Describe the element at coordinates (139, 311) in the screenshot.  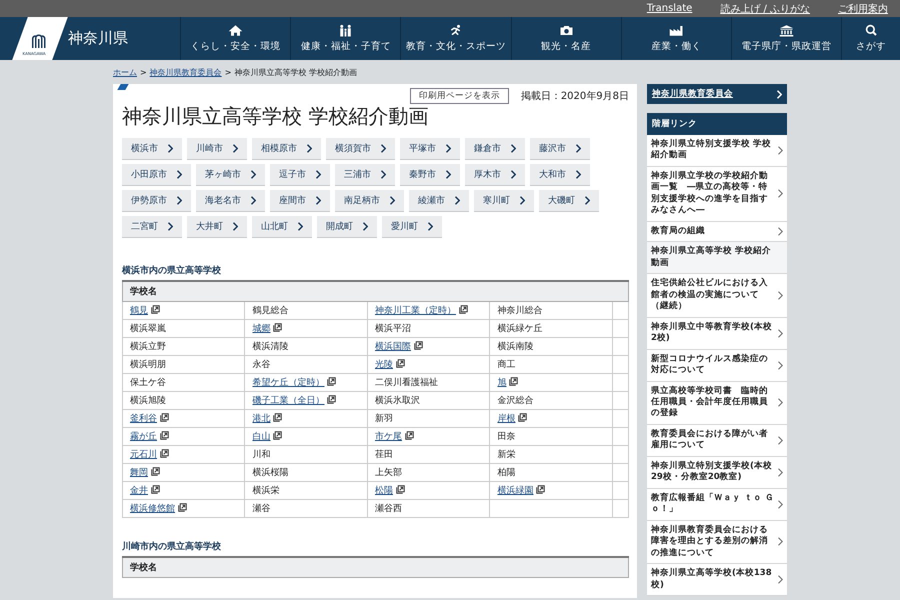
I see `school-link: 鶴見` at that location.